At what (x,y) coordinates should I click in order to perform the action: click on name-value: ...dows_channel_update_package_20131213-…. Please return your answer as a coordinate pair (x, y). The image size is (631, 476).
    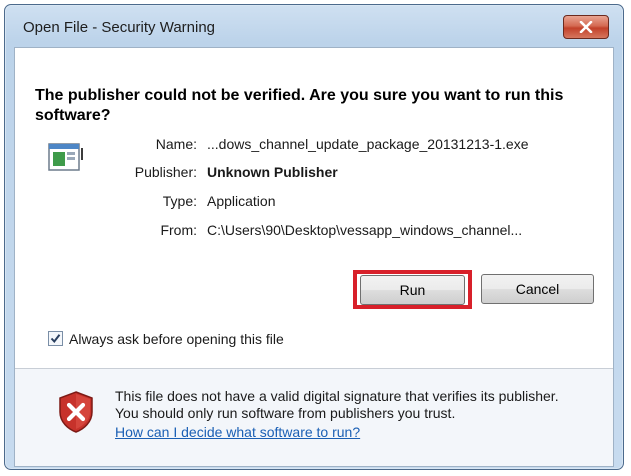
    Looking at the image, I should click on (368, 144).